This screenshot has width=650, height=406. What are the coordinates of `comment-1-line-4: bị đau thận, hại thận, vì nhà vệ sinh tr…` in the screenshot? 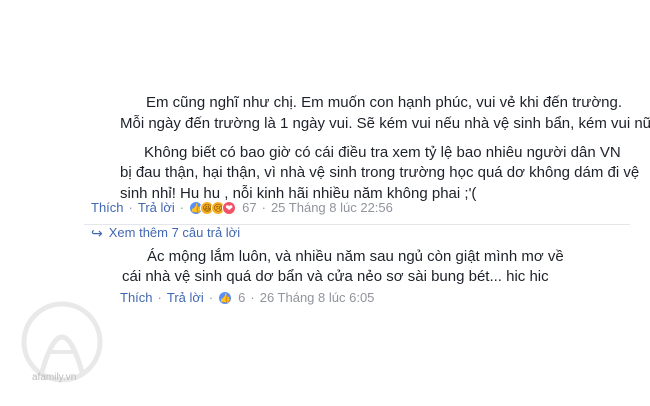 It's located at (380, 172).